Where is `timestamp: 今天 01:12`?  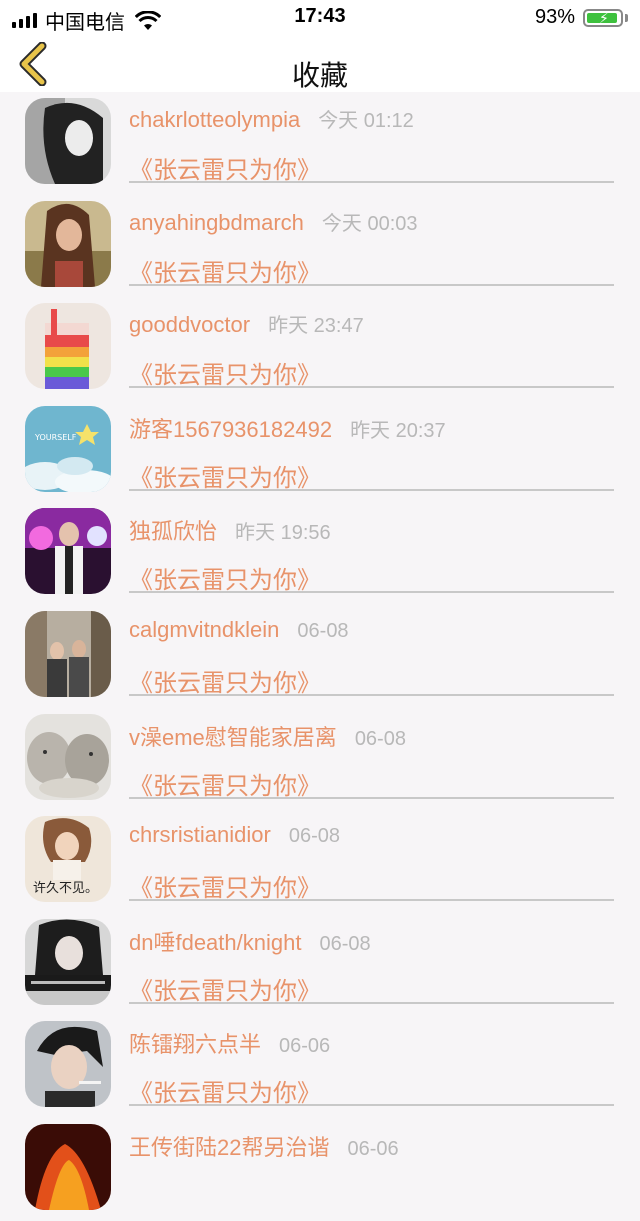
timestamp: 今天 01:12 is located at coordinates (366, 121).